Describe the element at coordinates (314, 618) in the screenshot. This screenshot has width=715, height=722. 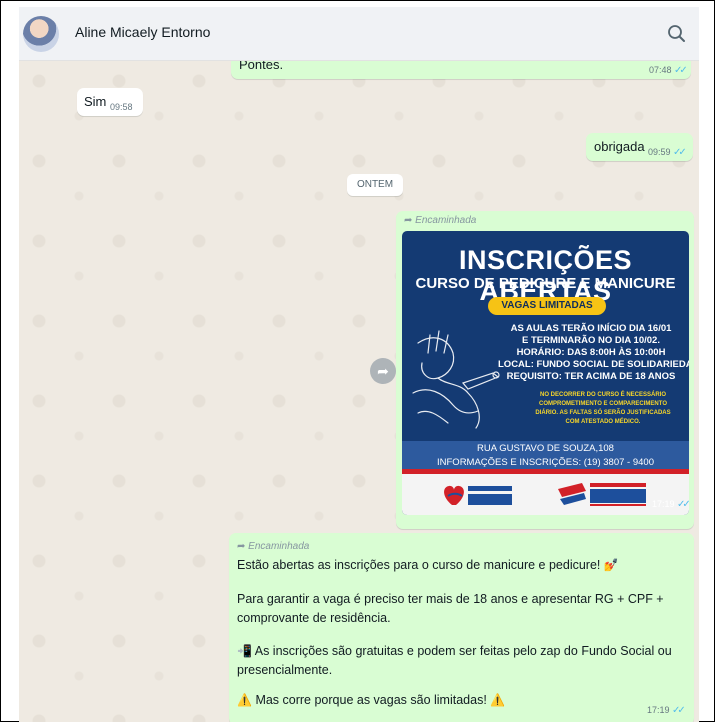
I see `message-line: comprovante de residência.` at that location.